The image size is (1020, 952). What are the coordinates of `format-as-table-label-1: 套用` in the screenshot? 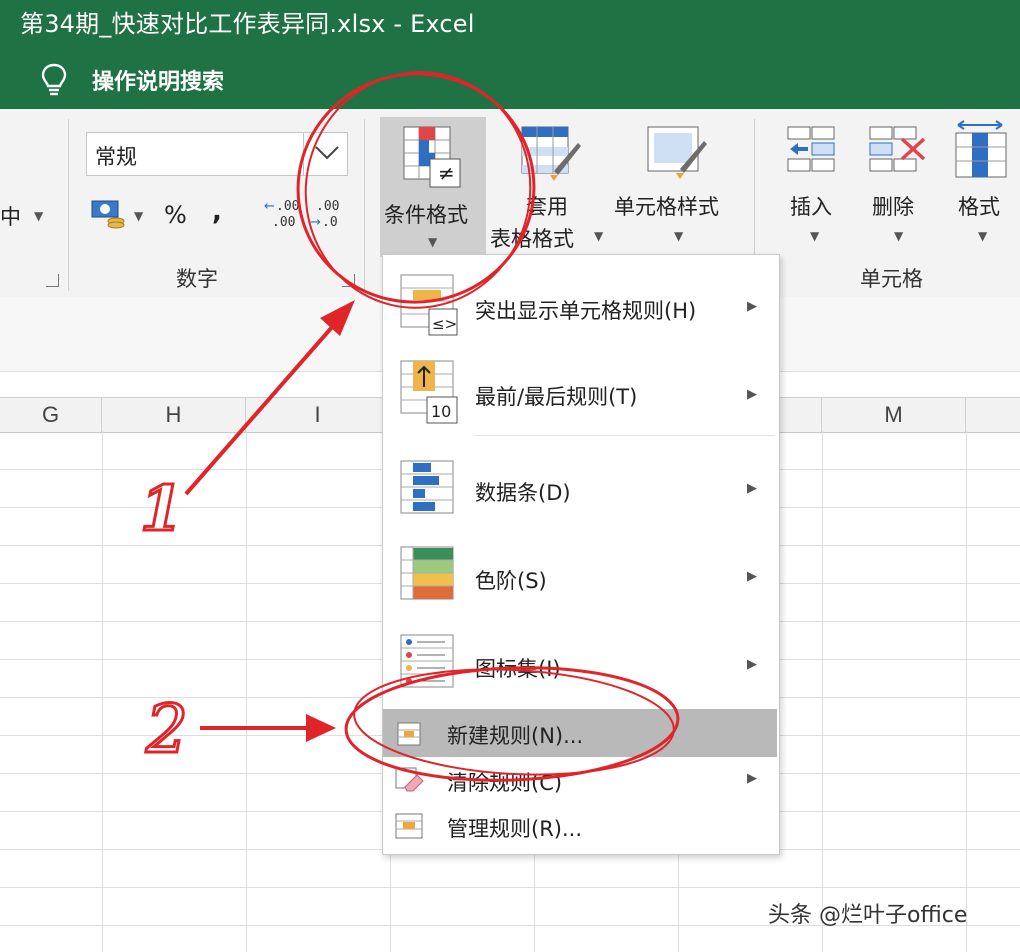 It's located at (547, 206).